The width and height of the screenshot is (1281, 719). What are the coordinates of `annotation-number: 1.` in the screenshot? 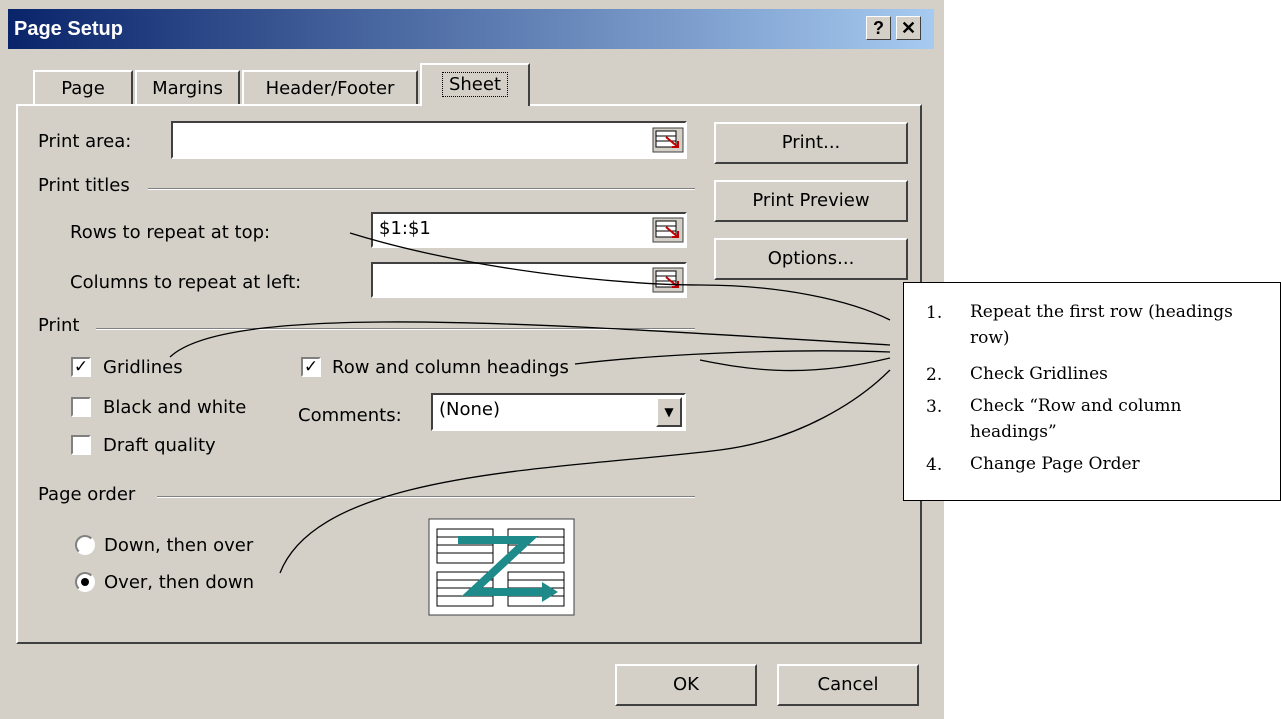 It's located at (934, 313).